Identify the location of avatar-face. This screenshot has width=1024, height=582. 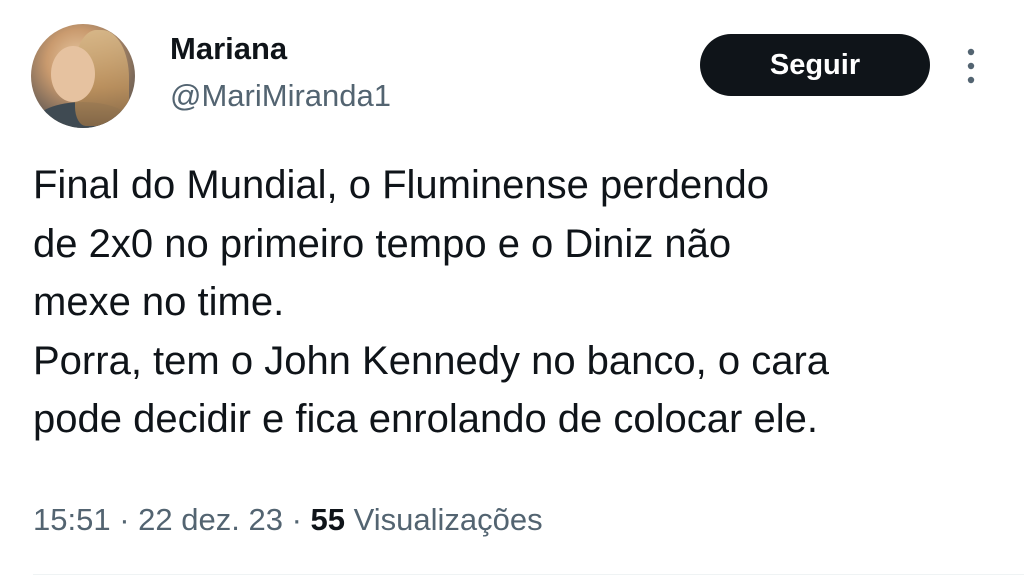
(73, 74).